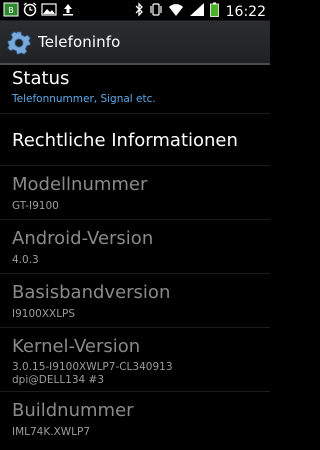 The width and height of the screenshot is (320, 450). Describe the element at coordinates (35, 206) in the screenshot. I see `item-subtitle: GT-I9100` at that location.